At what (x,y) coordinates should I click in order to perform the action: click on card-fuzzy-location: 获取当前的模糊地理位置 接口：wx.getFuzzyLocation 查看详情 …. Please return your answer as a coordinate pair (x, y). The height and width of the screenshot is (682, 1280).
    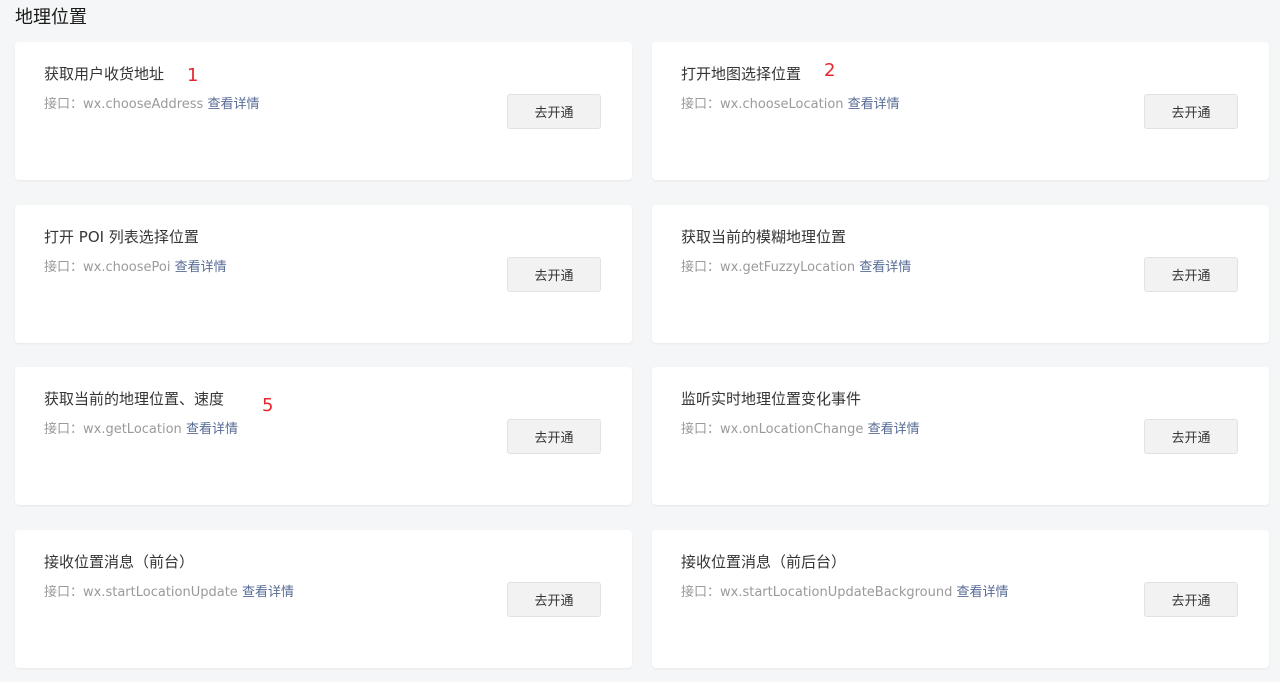
    Looking at the image, I should click on (960, 274).